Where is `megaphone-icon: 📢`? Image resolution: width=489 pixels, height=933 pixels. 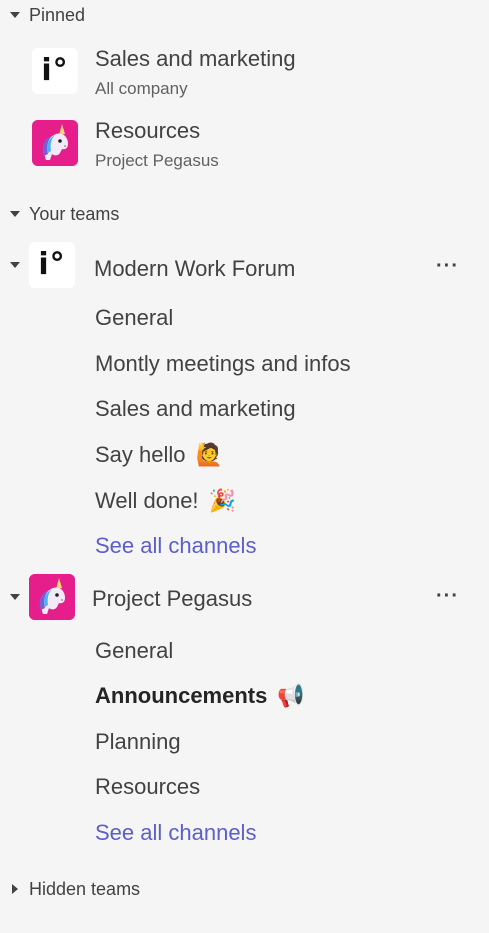 megaphone-icon: 📢 is located at coordinates (291, 695).